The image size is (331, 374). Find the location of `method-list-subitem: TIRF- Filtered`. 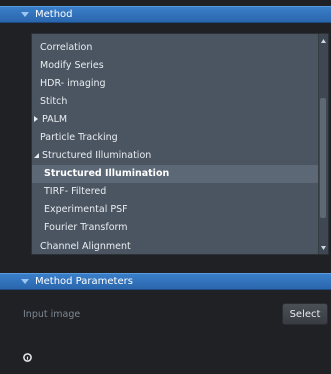

method-list-subitem: TIRF- Filtered is located at coordinates (175, 192).